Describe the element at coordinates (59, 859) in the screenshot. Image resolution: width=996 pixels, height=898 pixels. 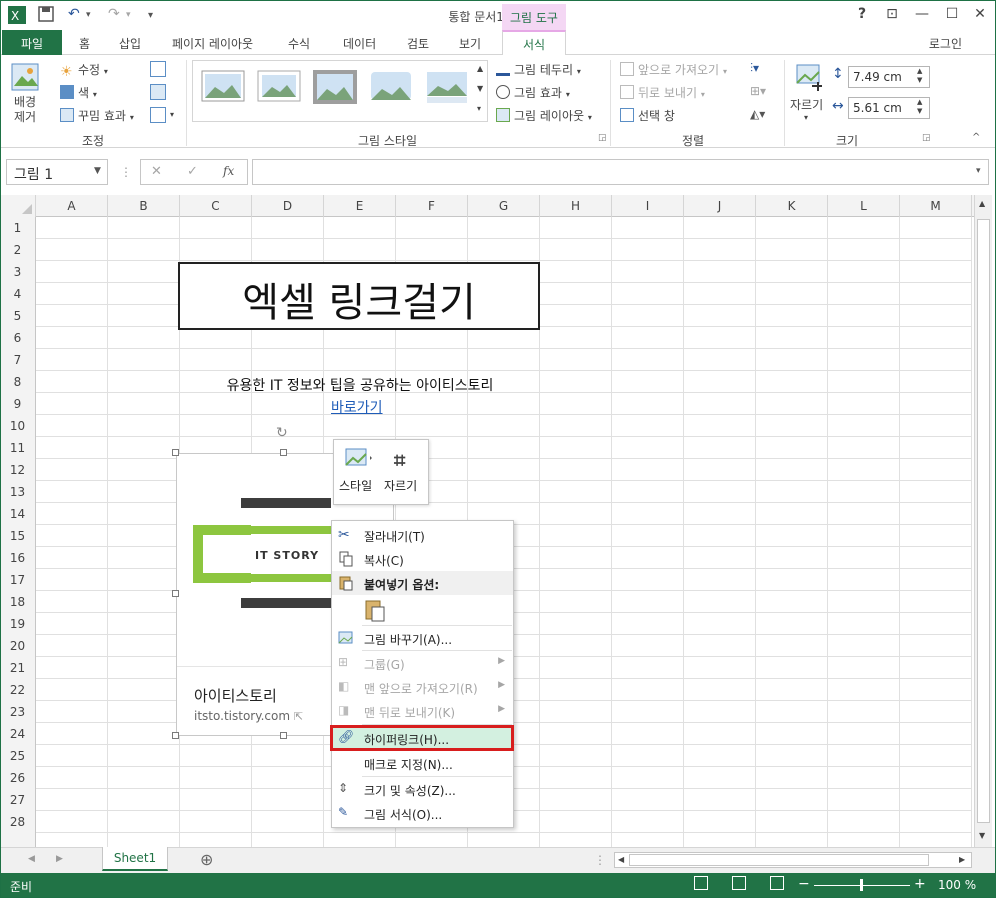
I see `next-sheet-icon: ▶` at that location.